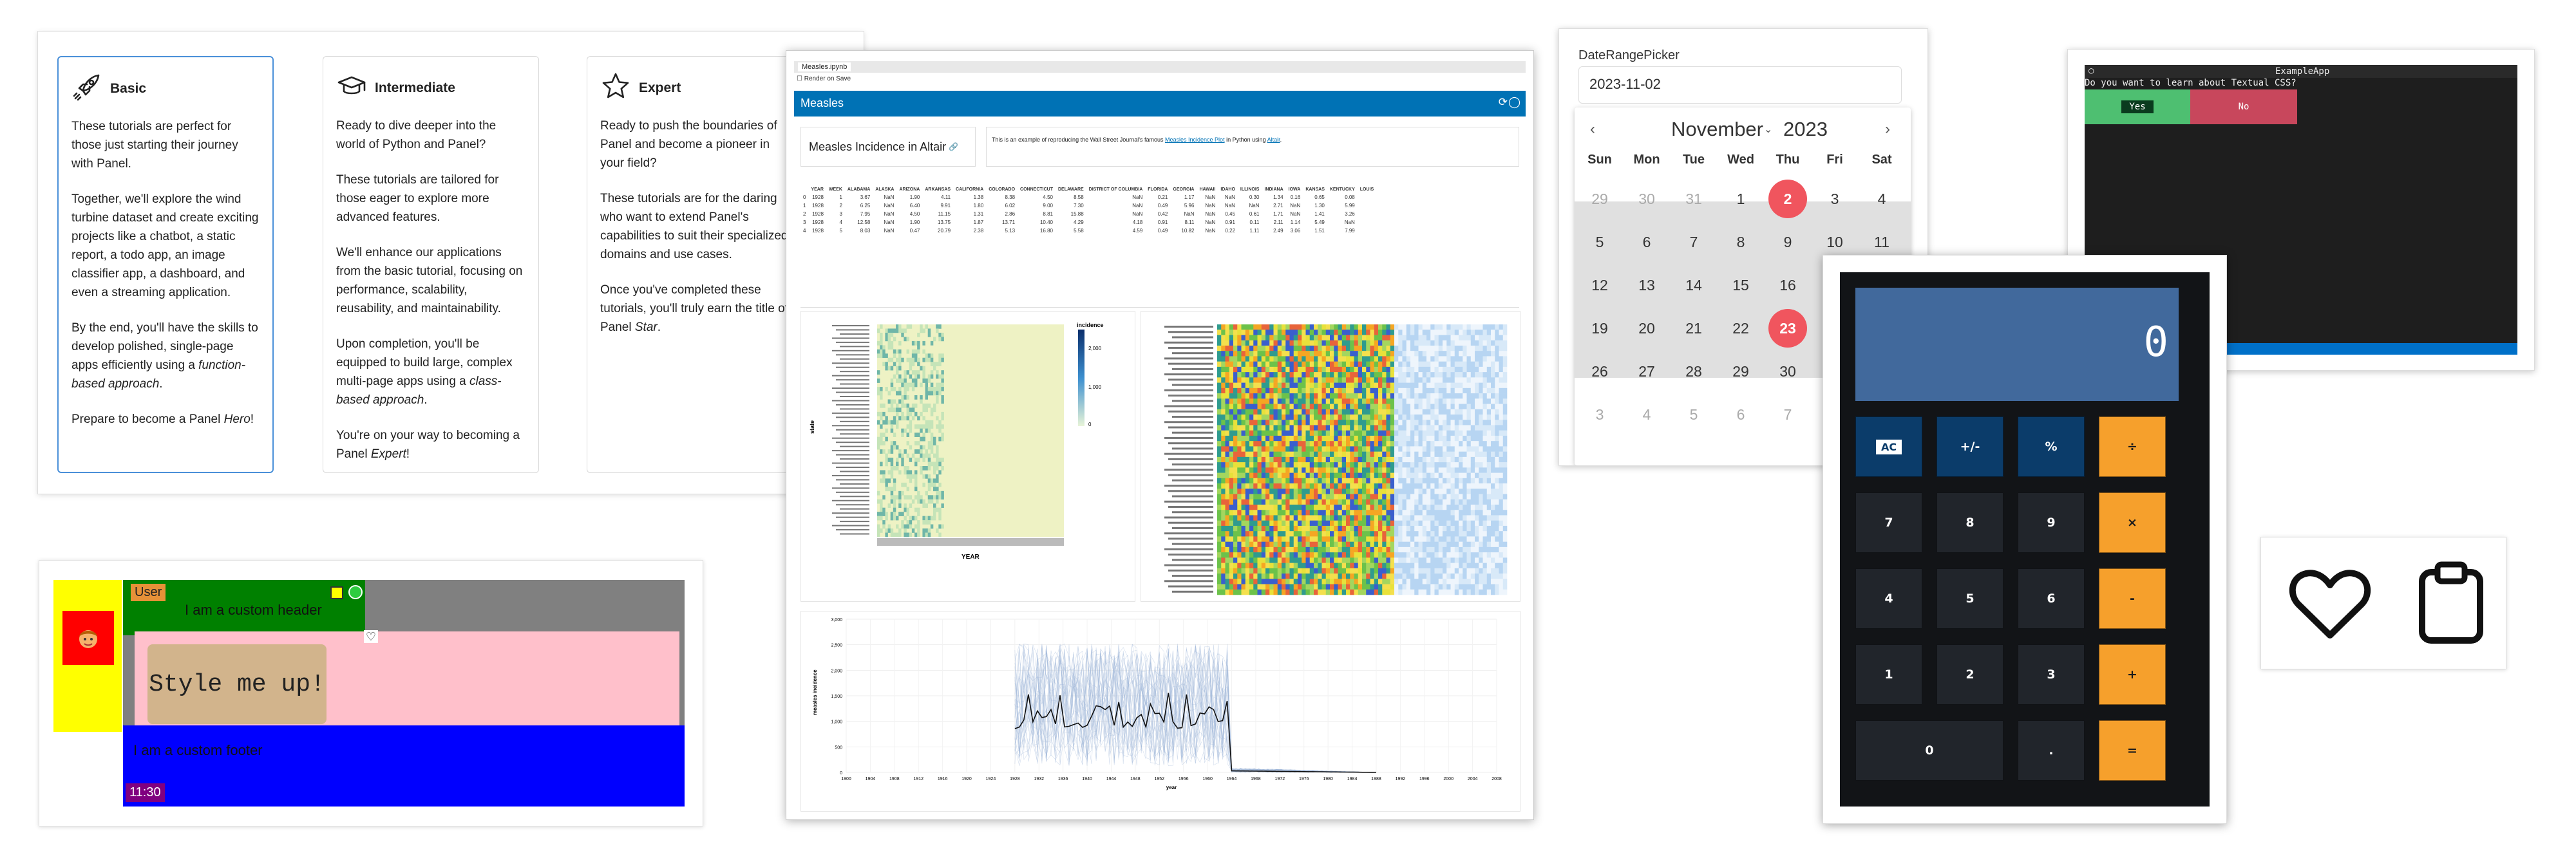 Image resolution: width=2576 pixels, height=858 pixels. What do you see at coordinates (1888, 598) in the screenshot?
I see `four-button: 4` at bounding box center [1888, 598].